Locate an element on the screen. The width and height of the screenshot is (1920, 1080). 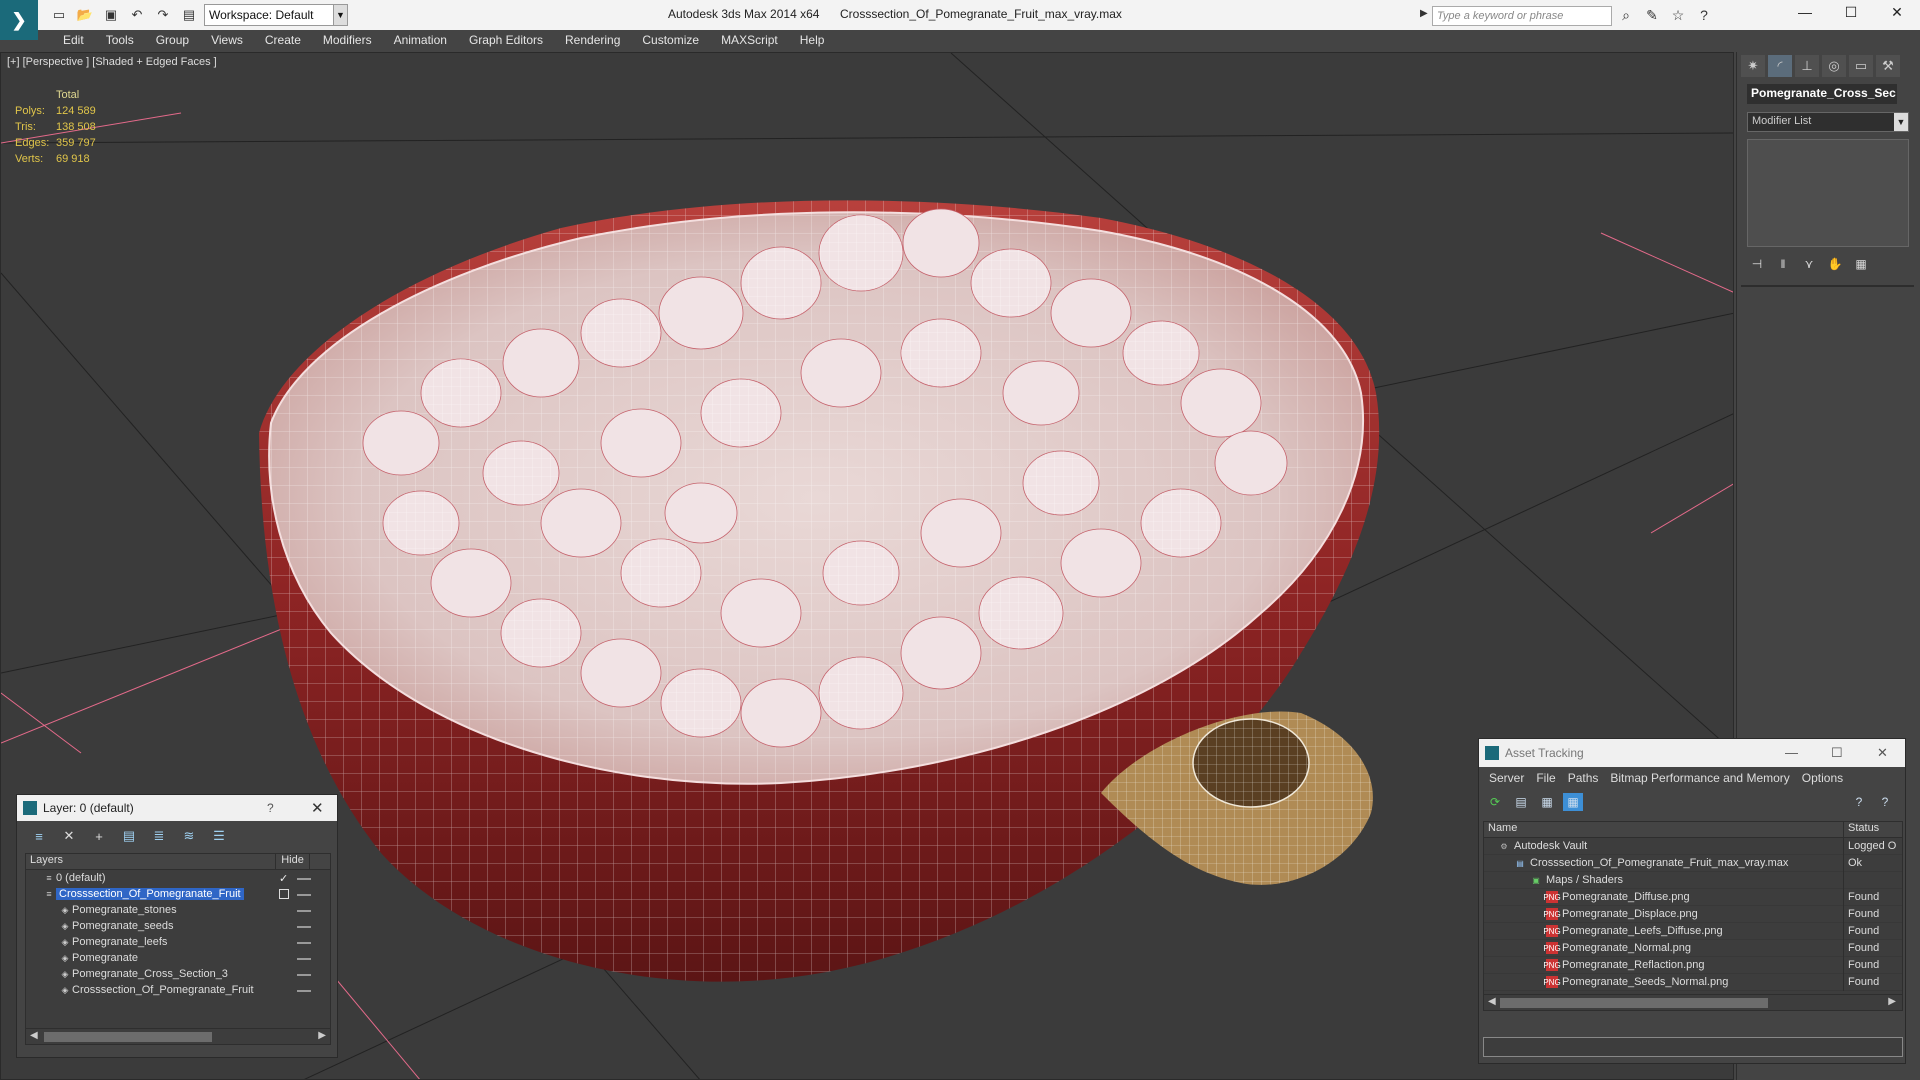
menu-create: Create is located at coordinates (283, 40).